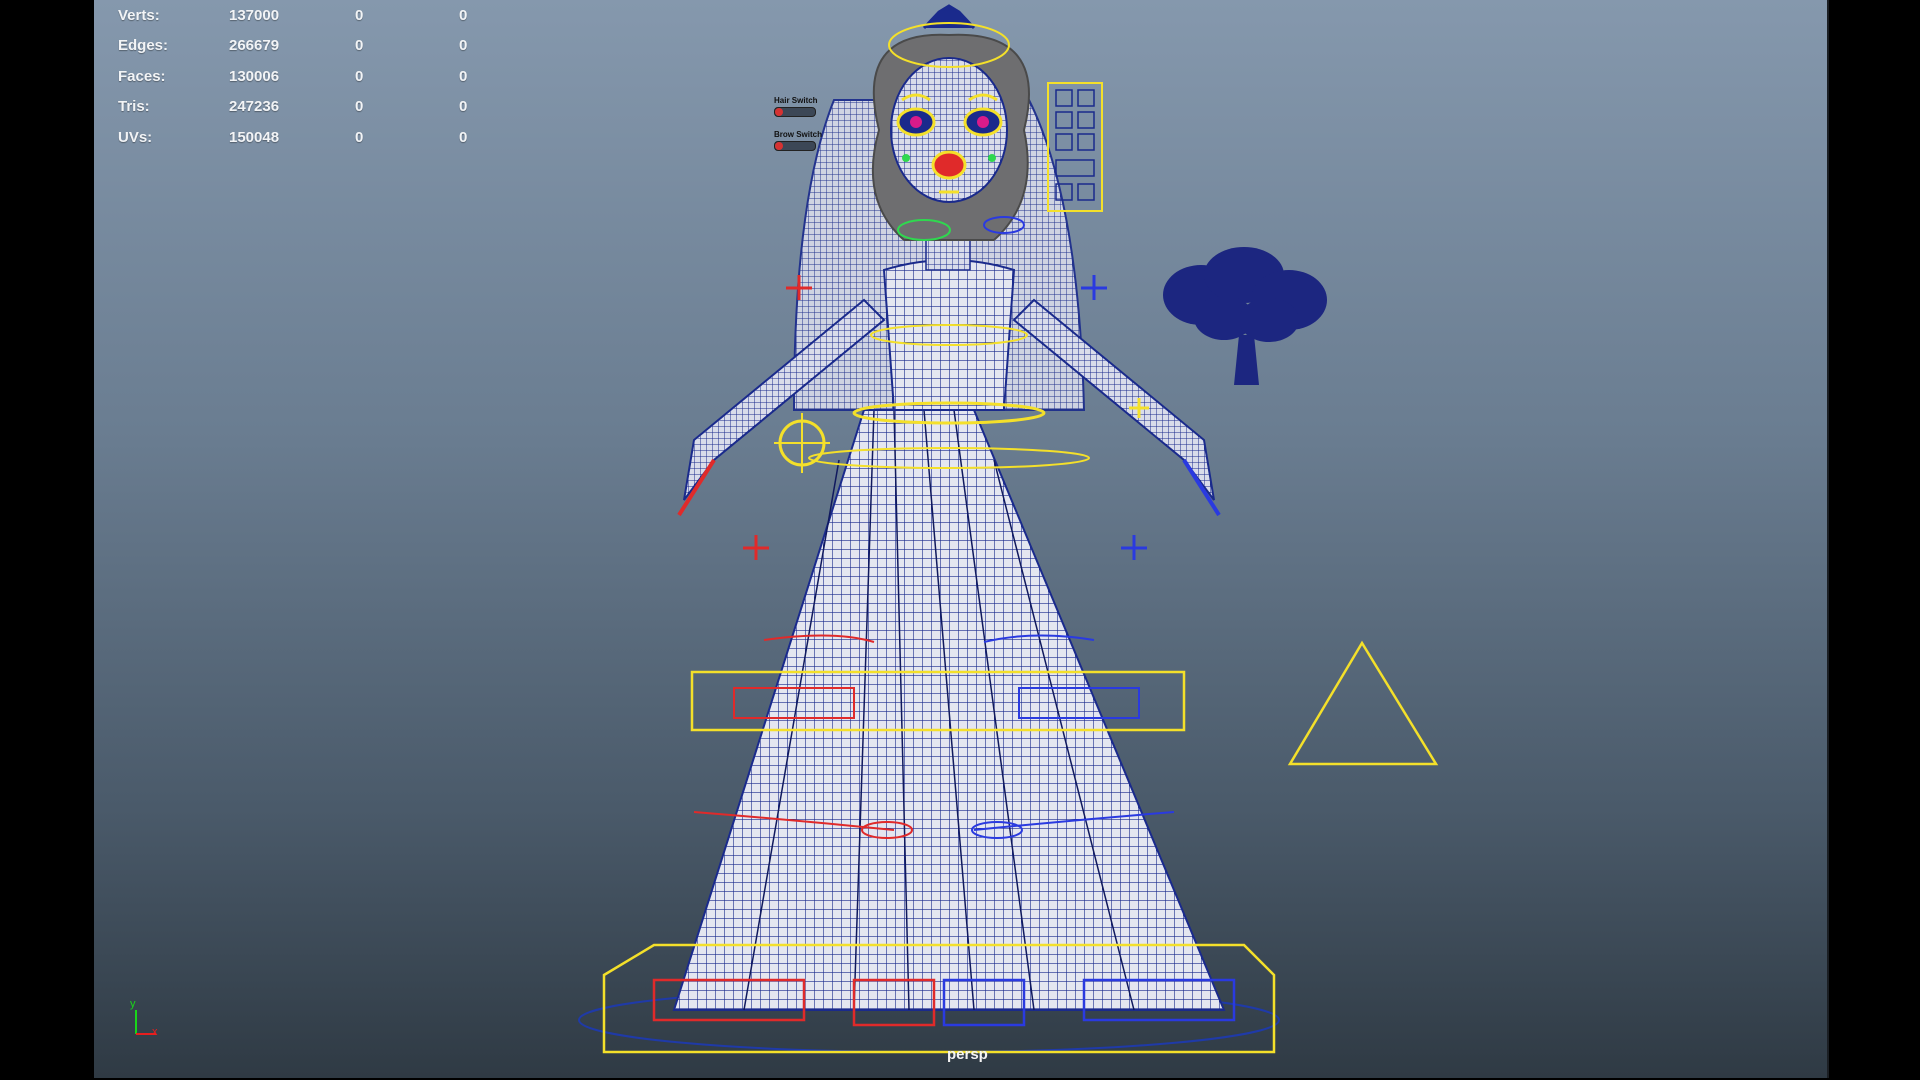 The width and height of the screenshot is (1920, 1080). Describe the element at coordinates (779, 146) in the screenshot. I see `brow-switch-knob` at that location.